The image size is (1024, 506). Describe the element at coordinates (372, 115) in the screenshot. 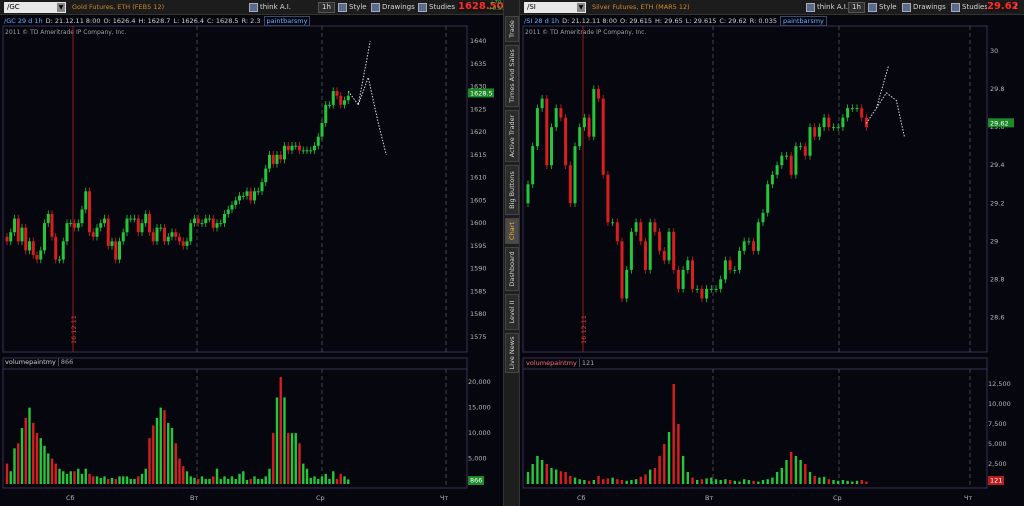

I see `projection-line` at that location.